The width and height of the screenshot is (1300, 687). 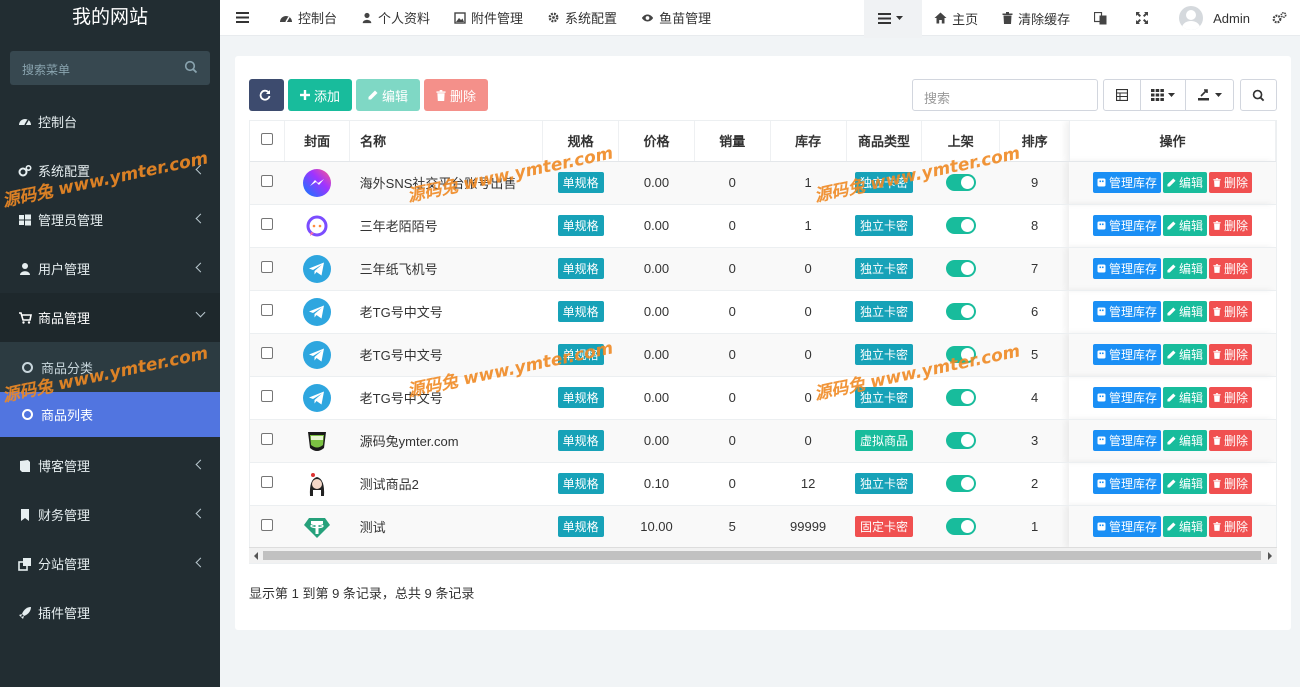 What do you see at coordinates (763, 269) in the screenshot?
I see `table-row: 三年纸飞机号 单规格 0.00 0 0 独立卡密 7 管理库存 编辑 删除` at bounding box center [763, 269].